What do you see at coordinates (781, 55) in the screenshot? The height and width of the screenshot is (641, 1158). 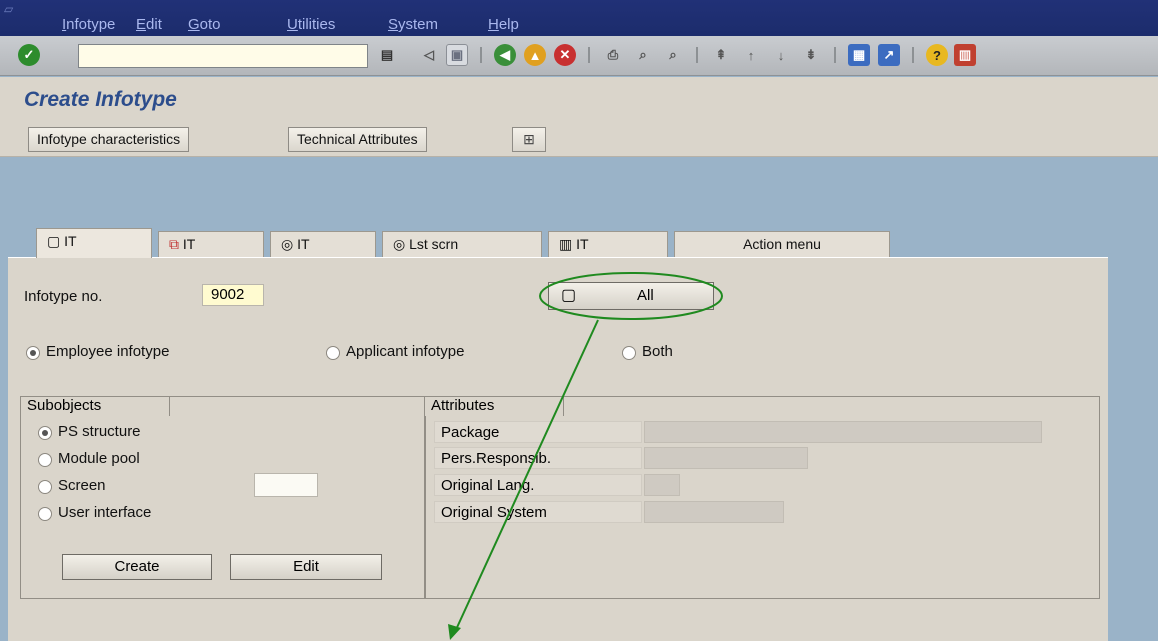 I see `next-page-icon: ↓` at bounding box center [781, 55].